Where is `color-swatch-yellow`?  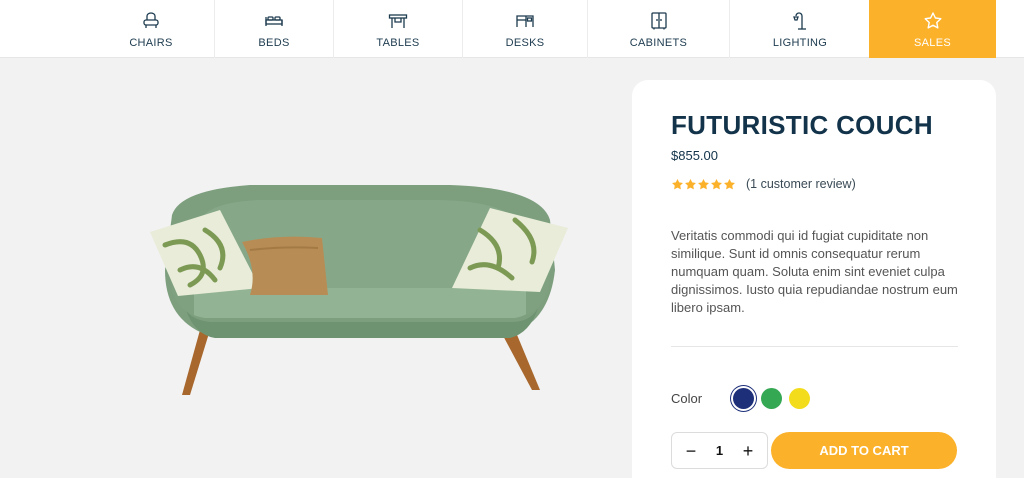 color-swatch-yellow is located at coordinates (799, 398).